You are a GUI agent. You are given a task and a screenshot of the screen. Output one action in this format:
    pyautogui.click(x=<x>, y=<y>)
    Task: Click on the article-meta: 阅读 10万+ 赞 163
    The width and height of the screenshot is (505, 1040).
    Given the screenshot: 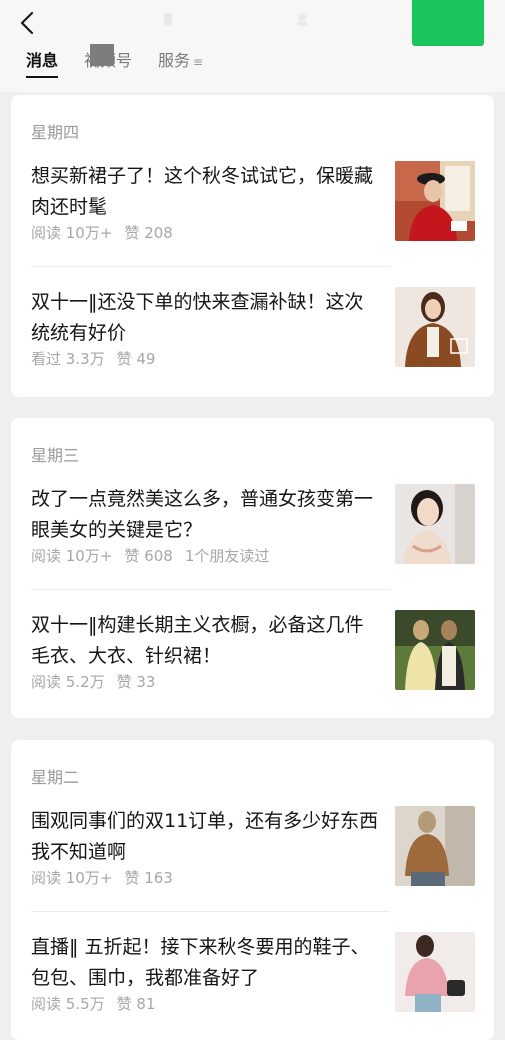 What is the action you would take?
    pyautogui.click(x=108, y=877)
    